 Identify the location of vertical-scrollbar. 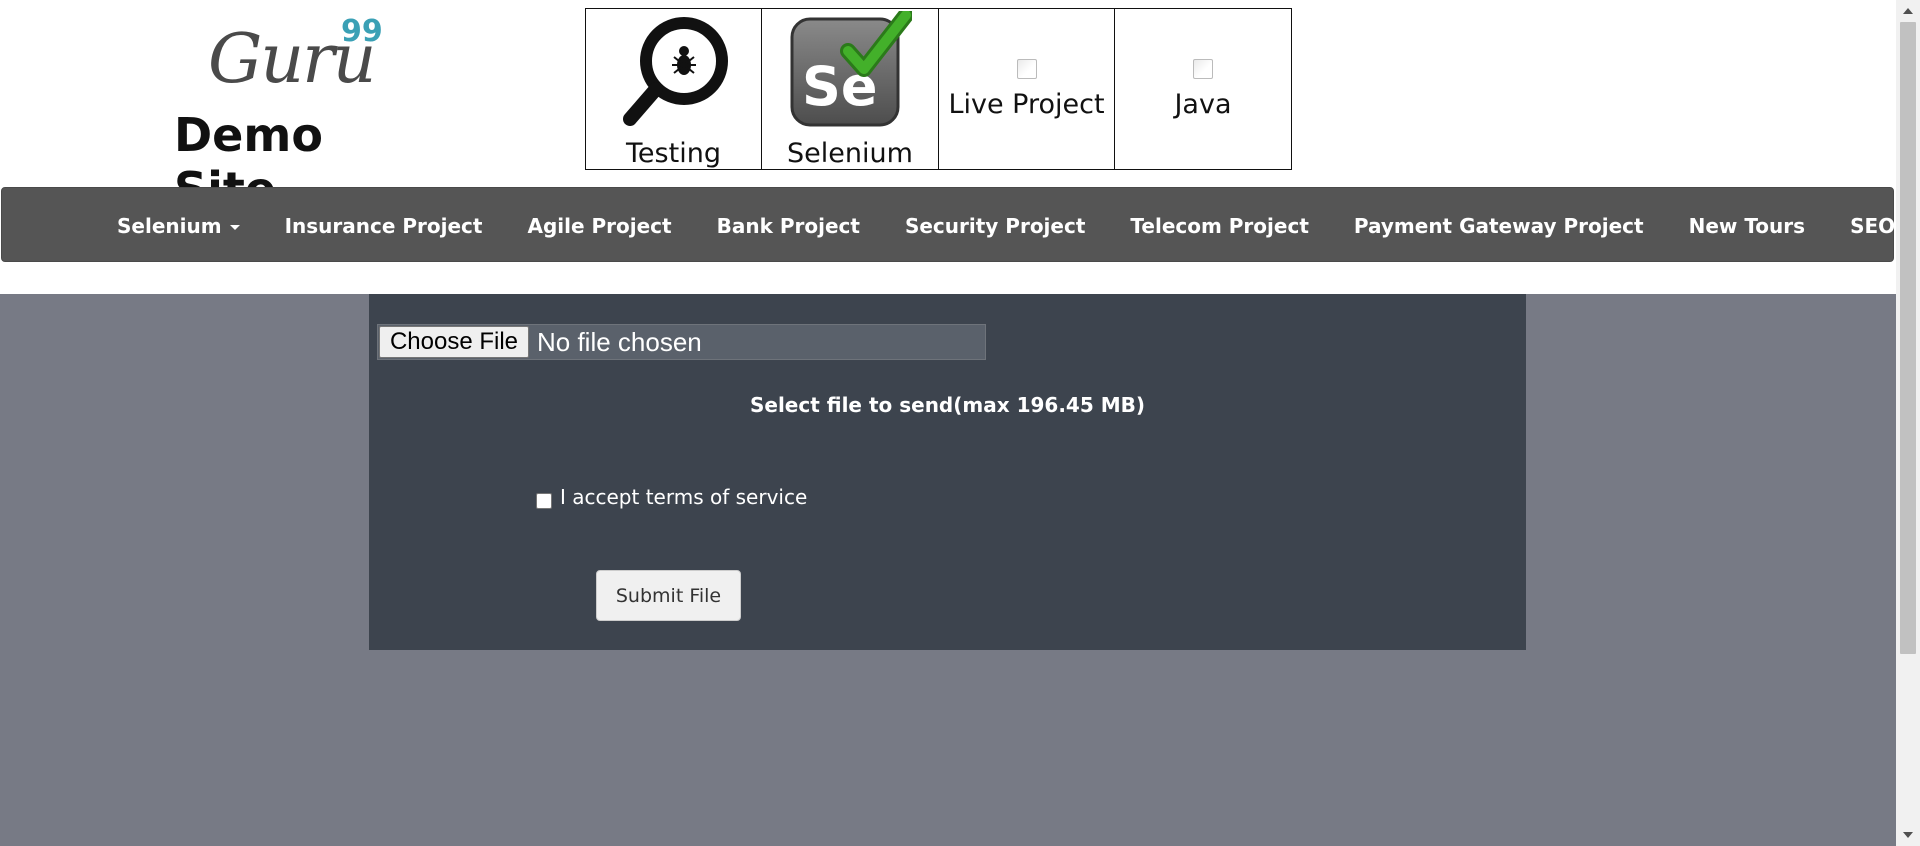
(1908, 423).